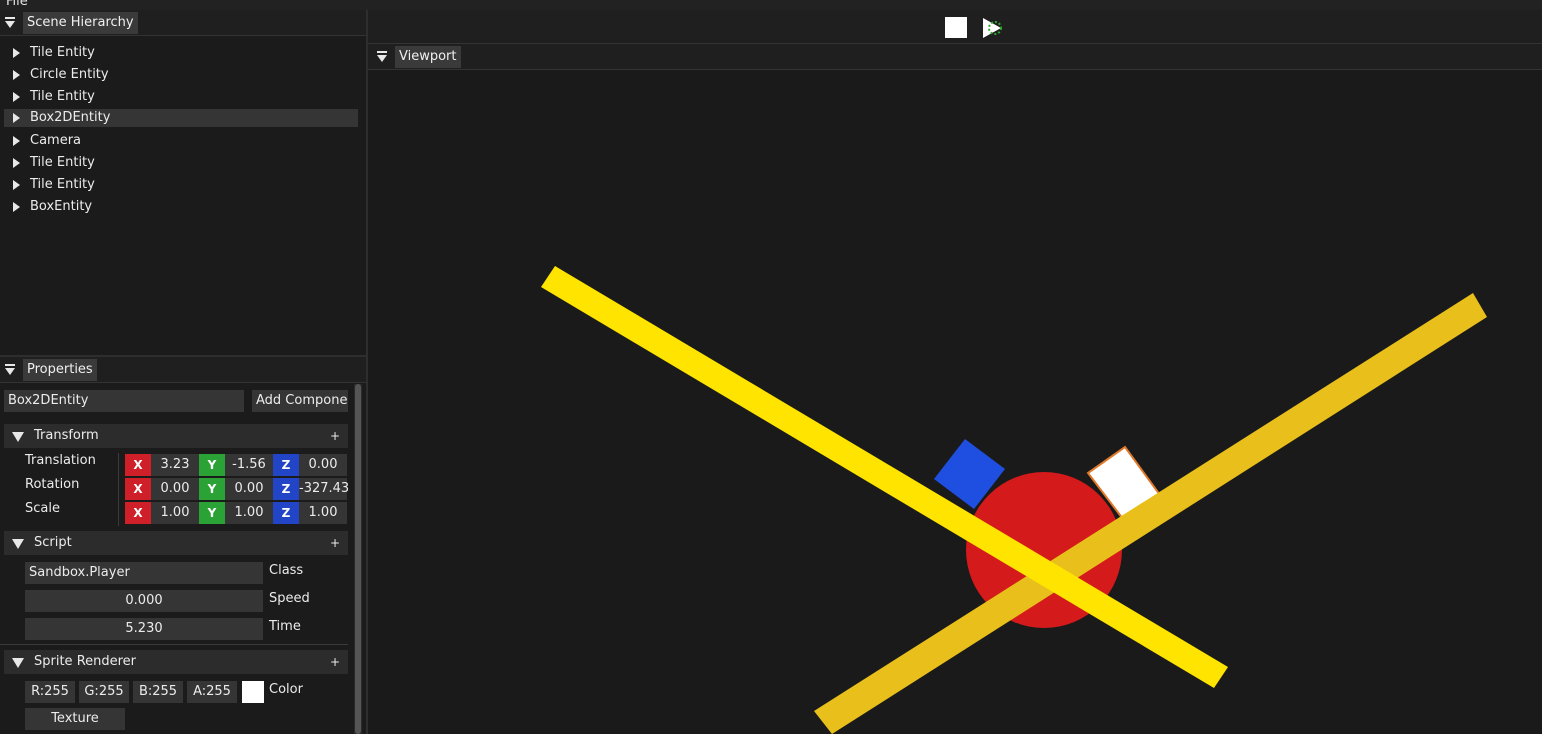  What do you see at coordinates (69, 74) in the screenshot?
I see `tree-item-label: Circle Entity` at bounding box center [69, 74].